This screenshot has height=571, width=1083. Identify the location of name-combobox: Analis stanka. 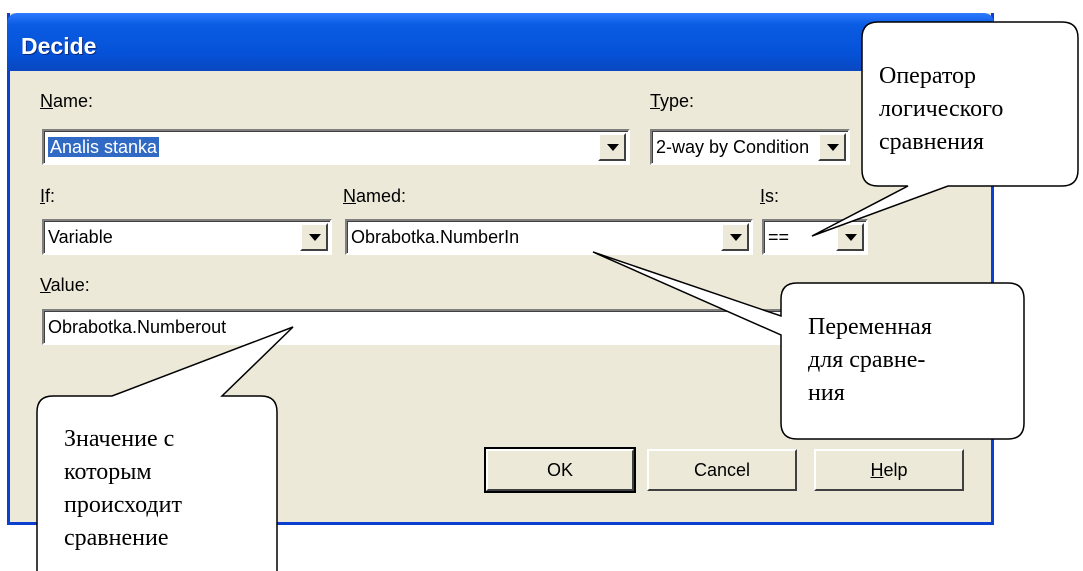
(336, 147).